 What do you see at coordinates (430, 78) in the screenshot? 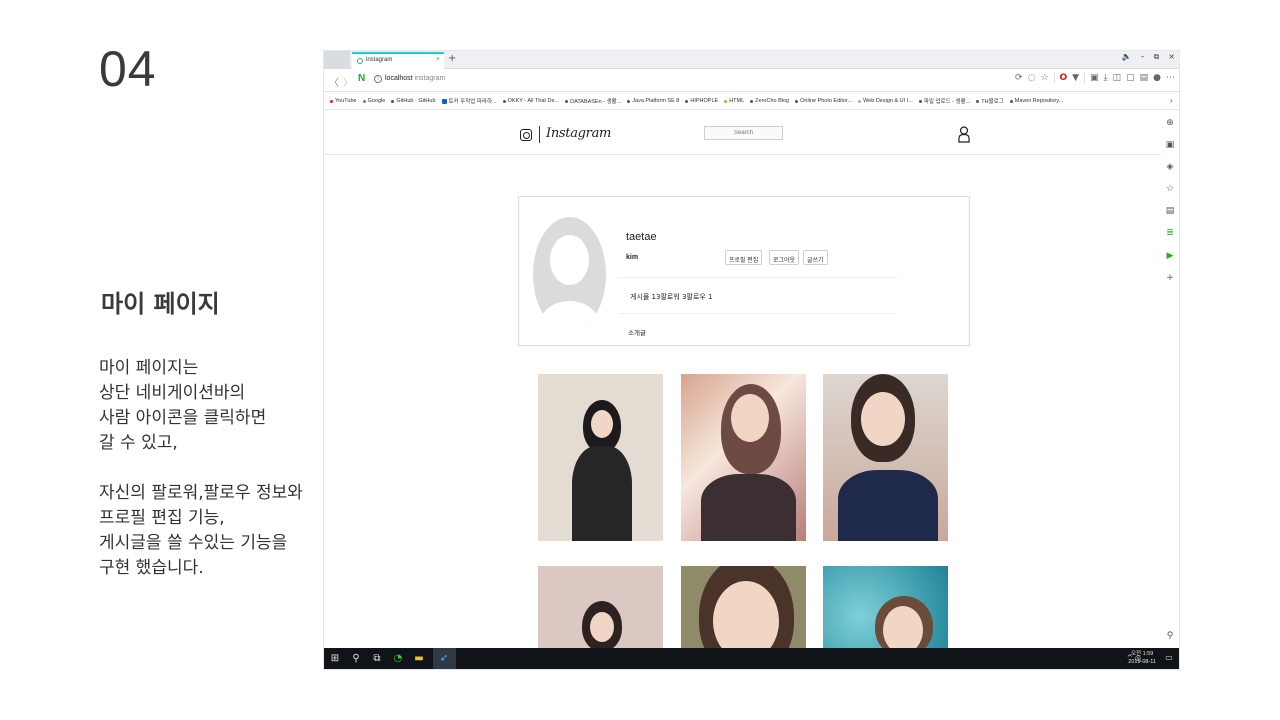
I see `url-path: instagram` at bounding box center [430, 78].